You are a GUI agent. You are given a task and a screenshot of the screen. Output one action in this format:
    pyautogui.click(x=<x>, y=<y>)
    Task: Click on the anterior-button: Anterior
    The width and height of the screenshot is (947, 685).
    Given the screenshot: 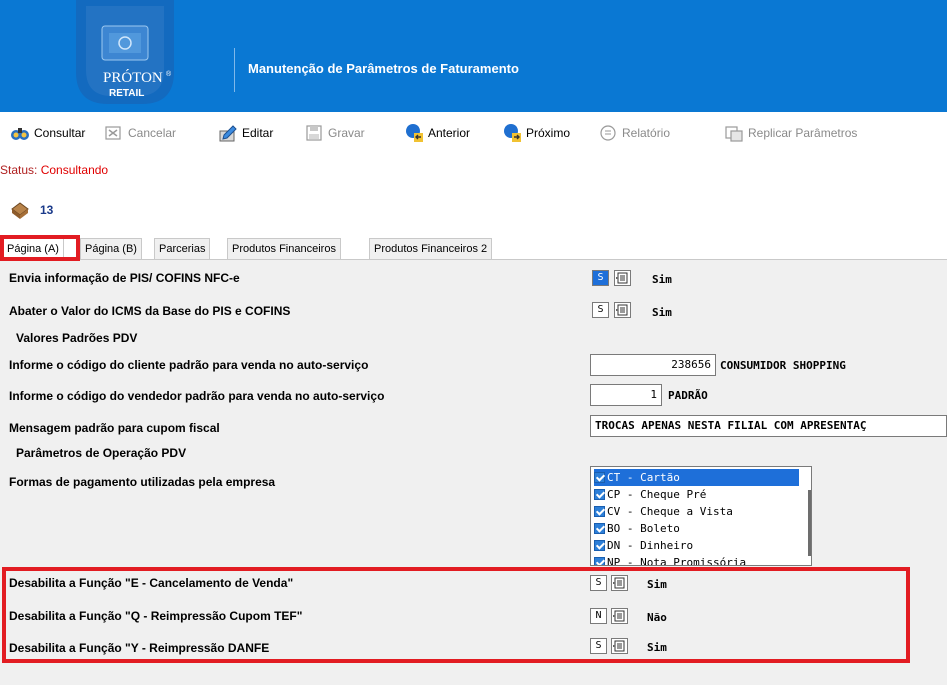 What is the action you would take?
    pyautogui.click(x=437, y=133)
    